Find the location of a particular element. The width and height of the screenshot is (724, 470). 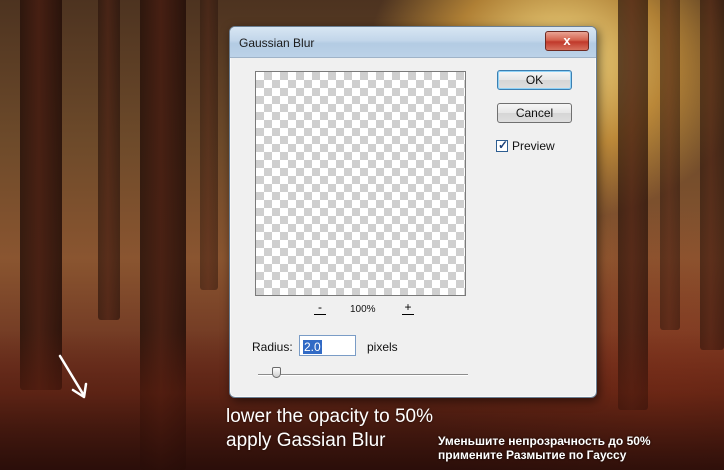

radius-input: 2.0 is located at coordinates (327, 345).